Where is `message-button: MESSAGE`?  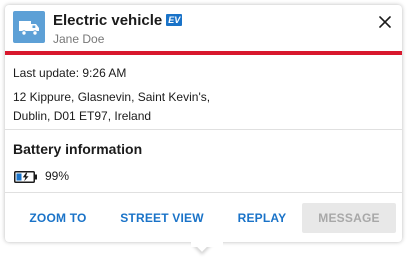
message-button: MESSAGE is located at coordinates (349, 218).